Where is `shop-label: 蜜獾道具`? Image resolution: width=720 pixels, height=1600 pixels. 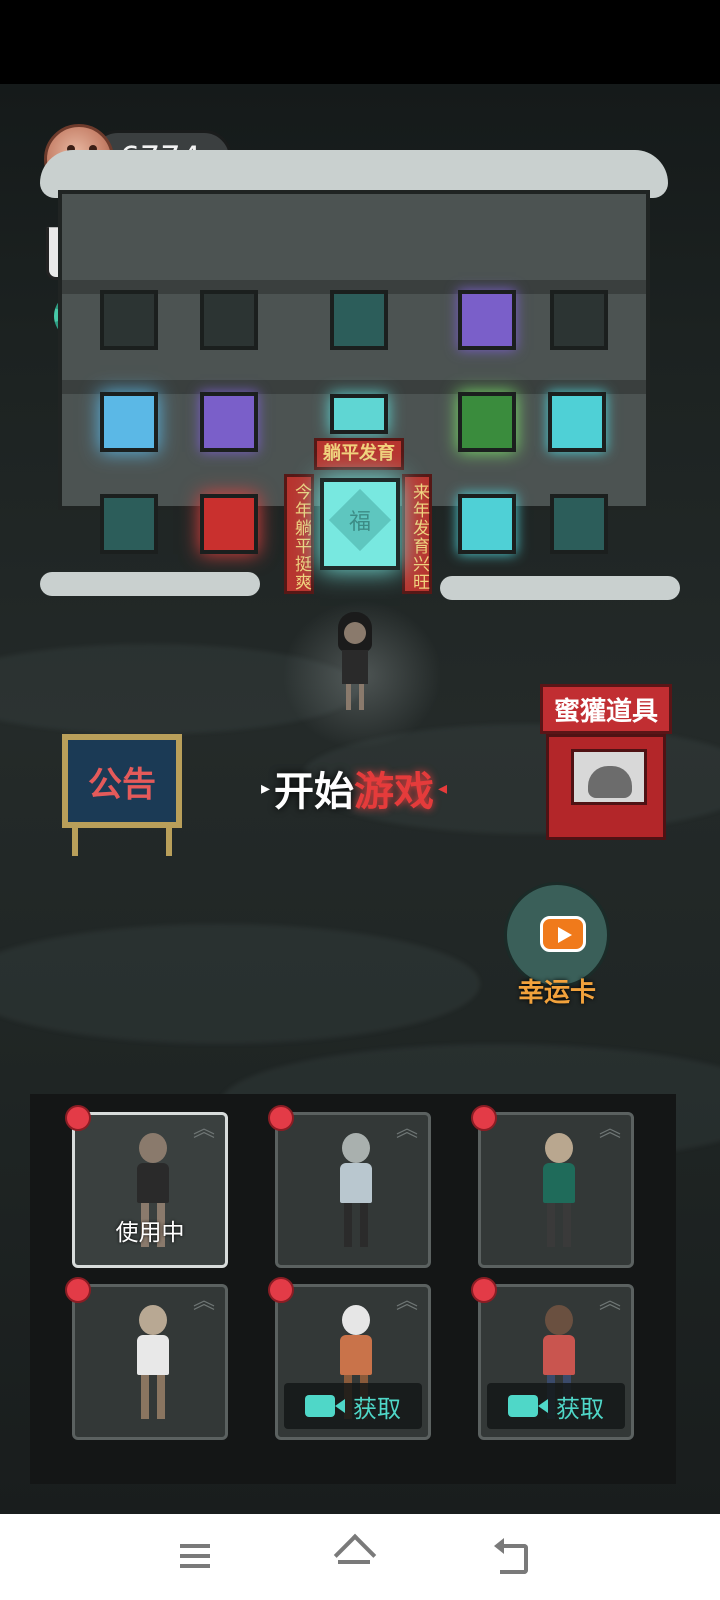 shop-label: 蜜獾道具 is located at coordinates (606, 709).